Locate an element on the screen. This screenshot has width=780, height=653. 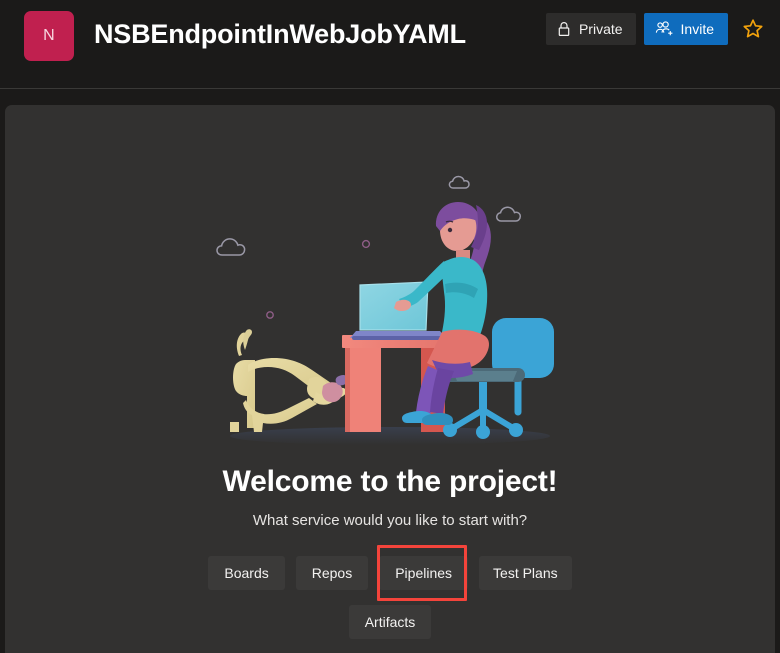
header-actions: Private Invite is located at coordinates (656, 29).